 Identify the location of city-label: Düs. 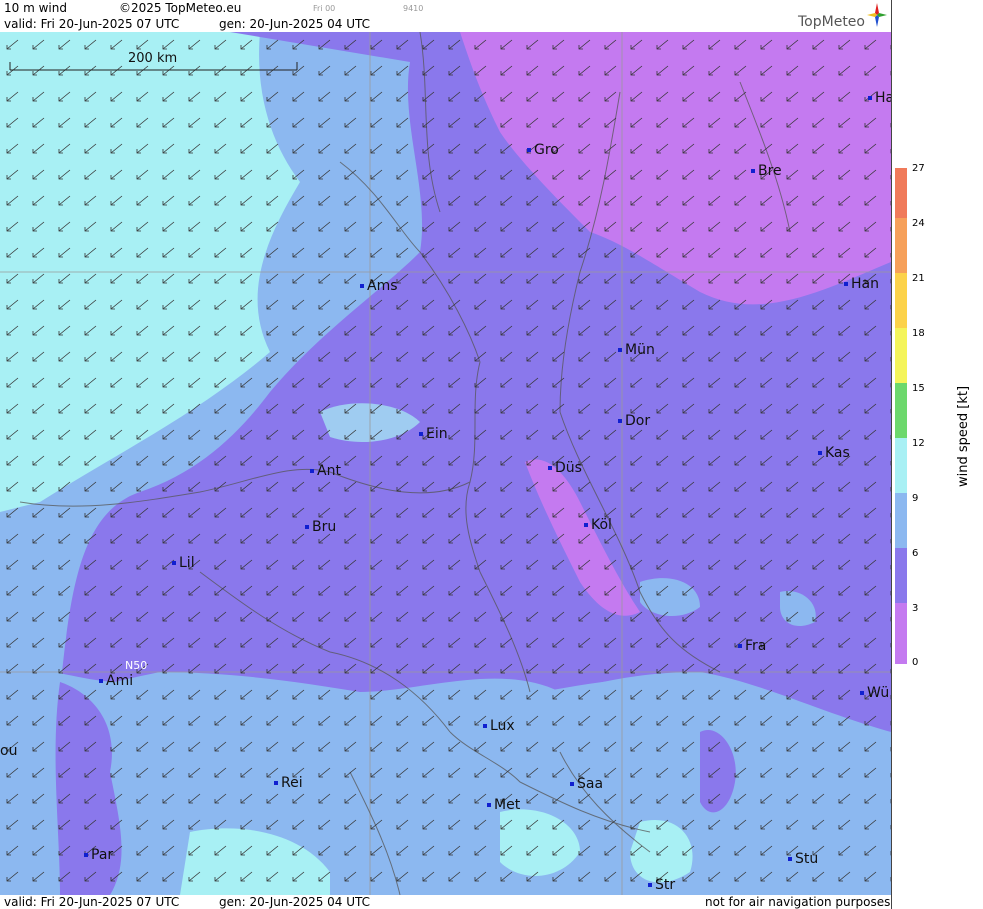
(568, 468).